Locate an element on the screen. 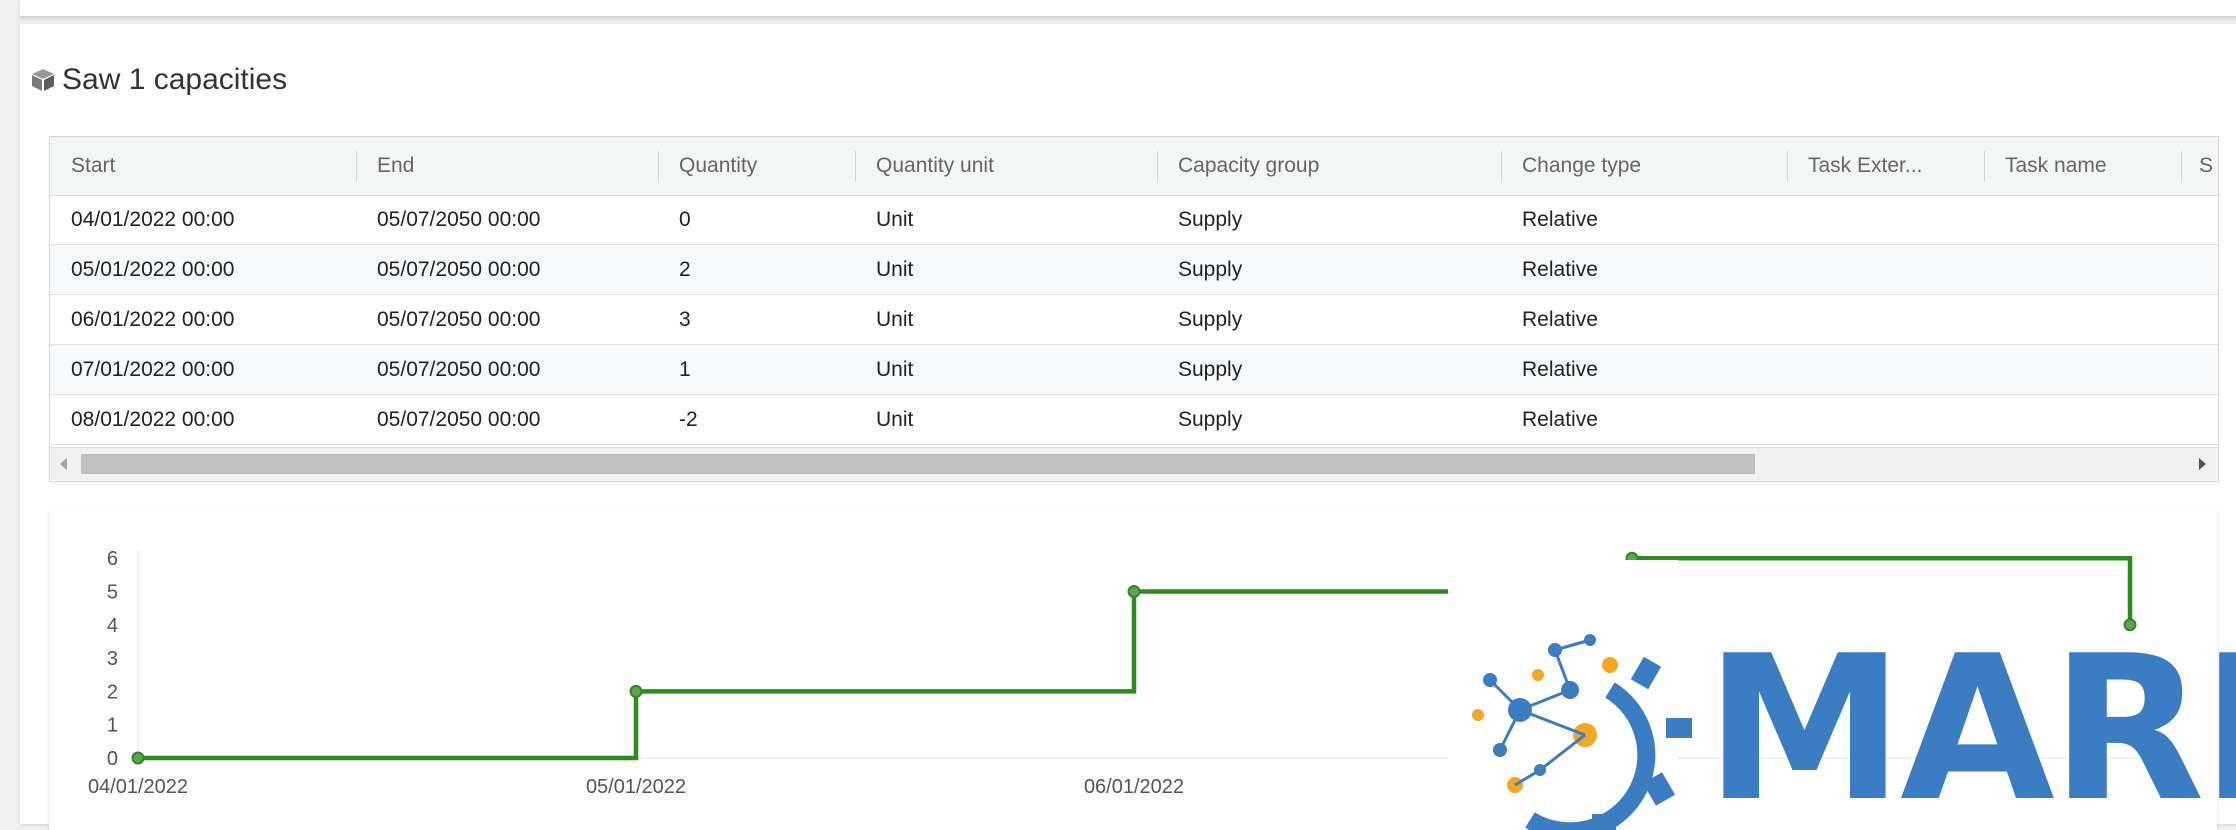  column-header-change-type: Change type is located at coordinates (1644, 166).